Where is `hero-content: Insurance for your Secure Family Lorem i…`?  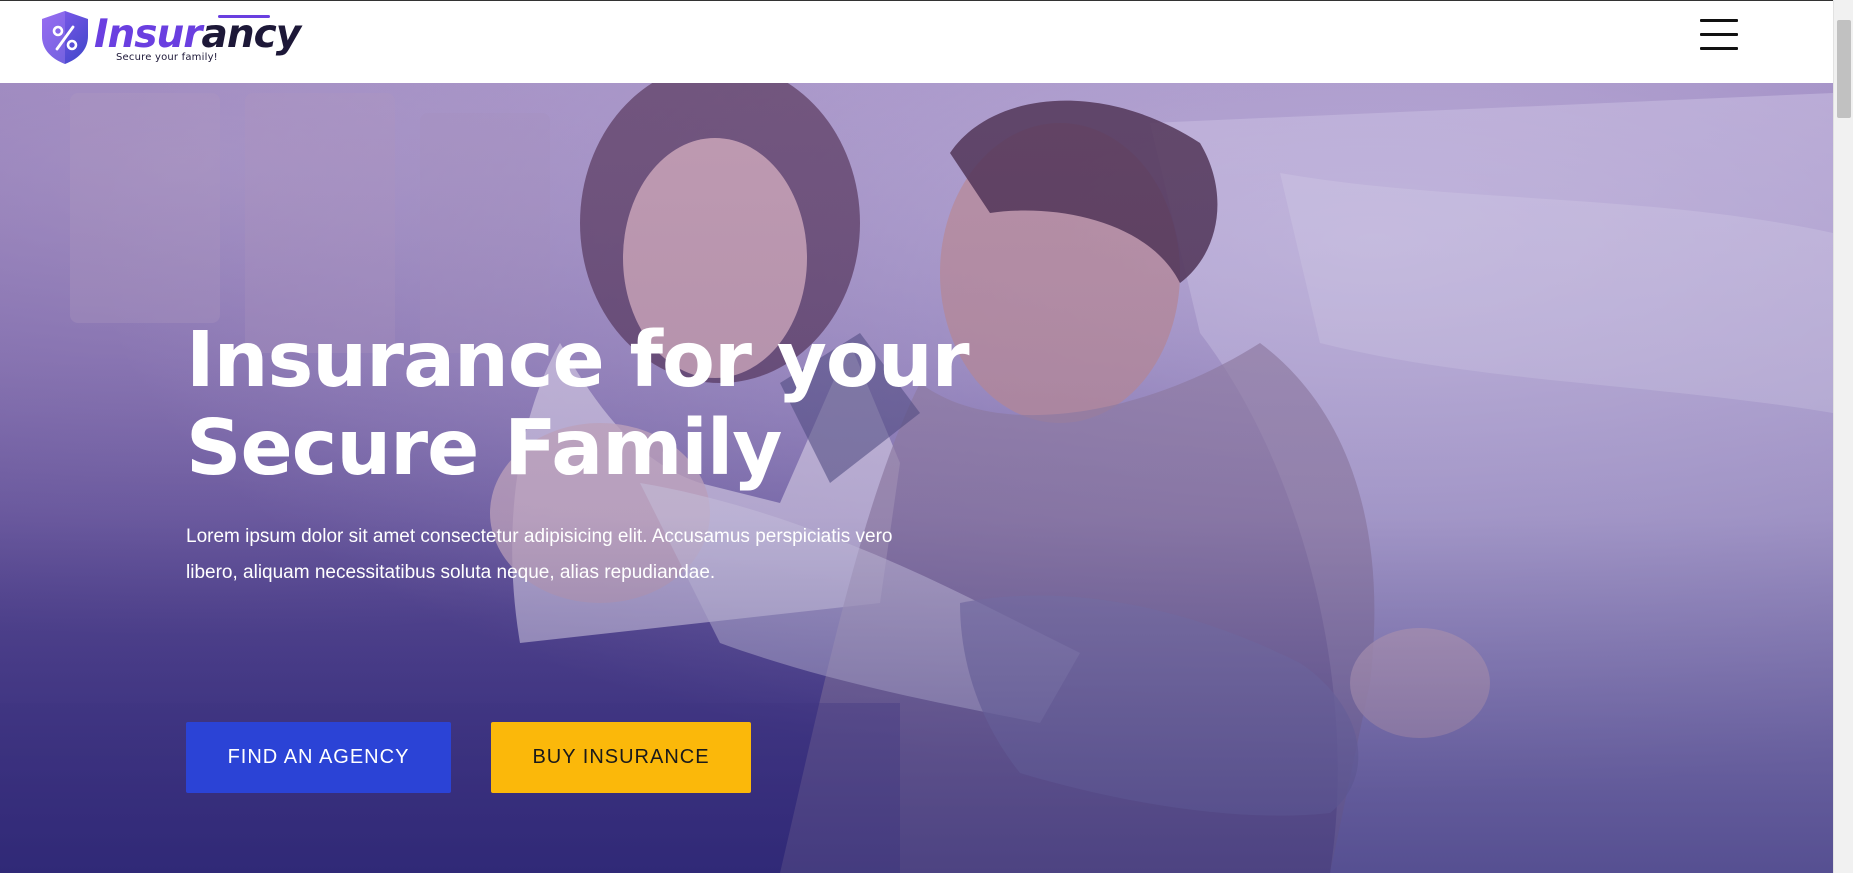 hero-content: Insurance for your Secure Family Lorem i… is located at coordinates (586, 454).